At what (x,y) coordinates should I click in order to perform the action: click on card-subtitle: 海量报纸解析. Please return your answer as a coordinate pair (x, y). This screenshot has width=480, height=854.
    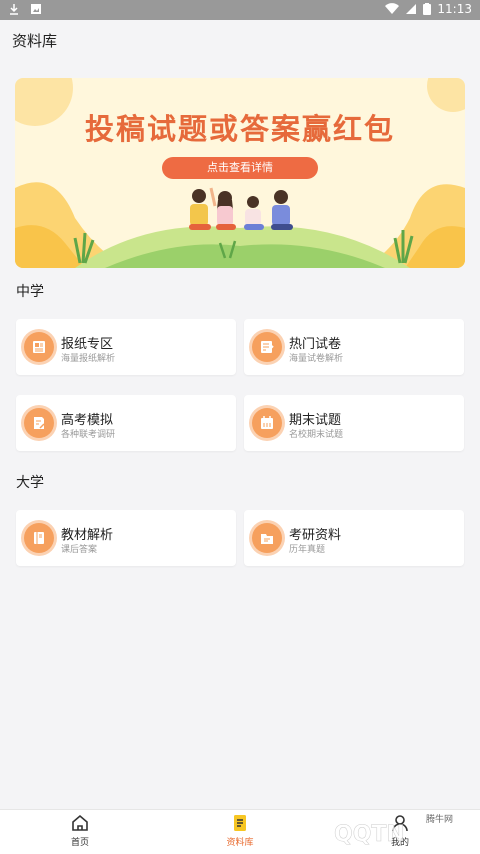
    Looking at the image, I should click on (88, 359).